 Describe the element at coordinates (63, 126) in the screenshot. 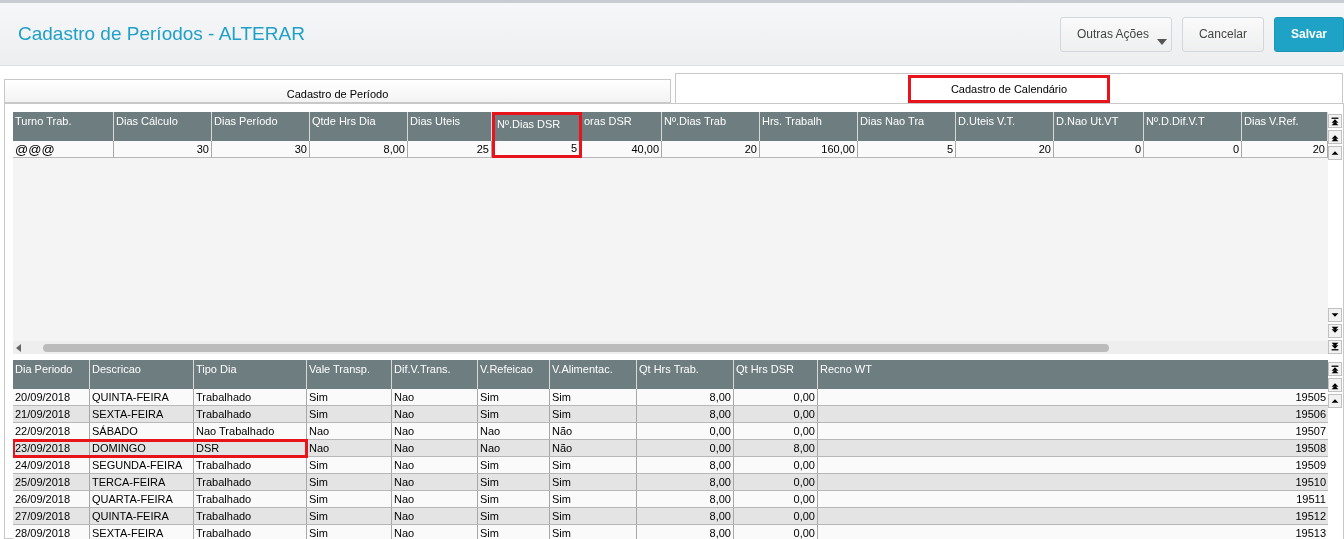

I see `column-header: Turno Trab.` at that location.